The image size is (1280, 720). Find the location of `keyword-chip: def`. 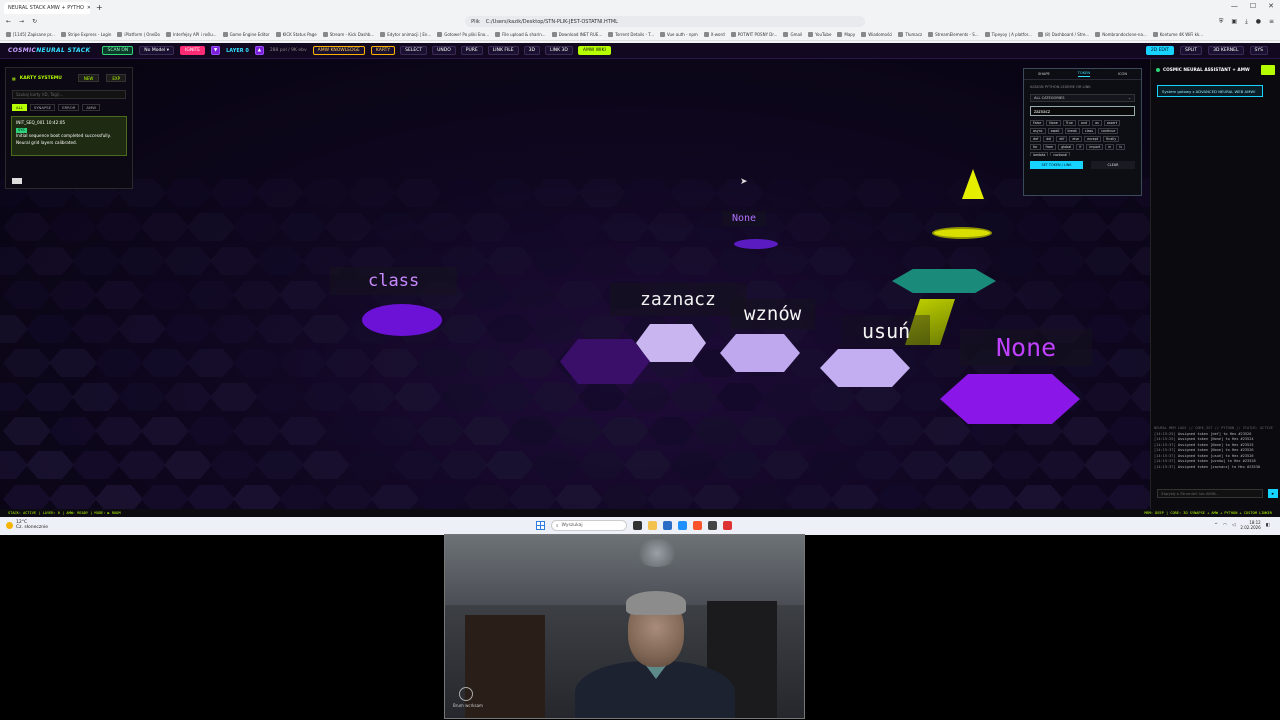

keyword-chip: def is located at coordinates (1036, 139).